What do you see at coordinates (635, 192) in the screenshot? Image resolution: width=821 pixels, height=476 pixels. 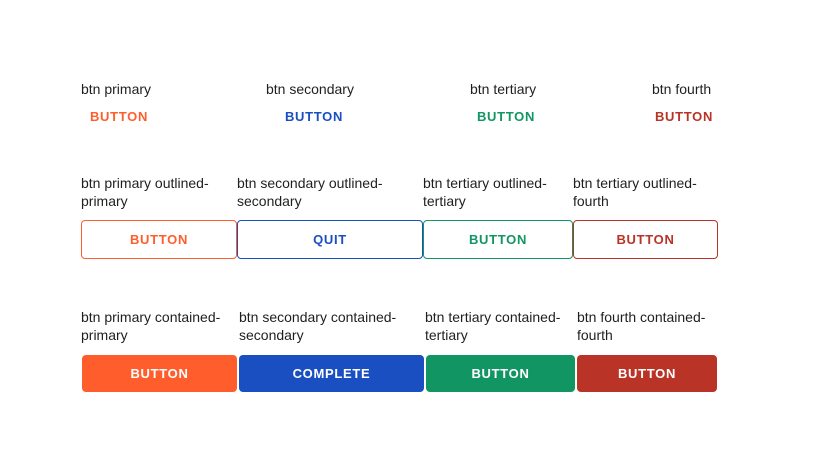 I see `label-btn-fourth-outlined: btn tertiary outlined- fourth` at bounding box center [635, 192].